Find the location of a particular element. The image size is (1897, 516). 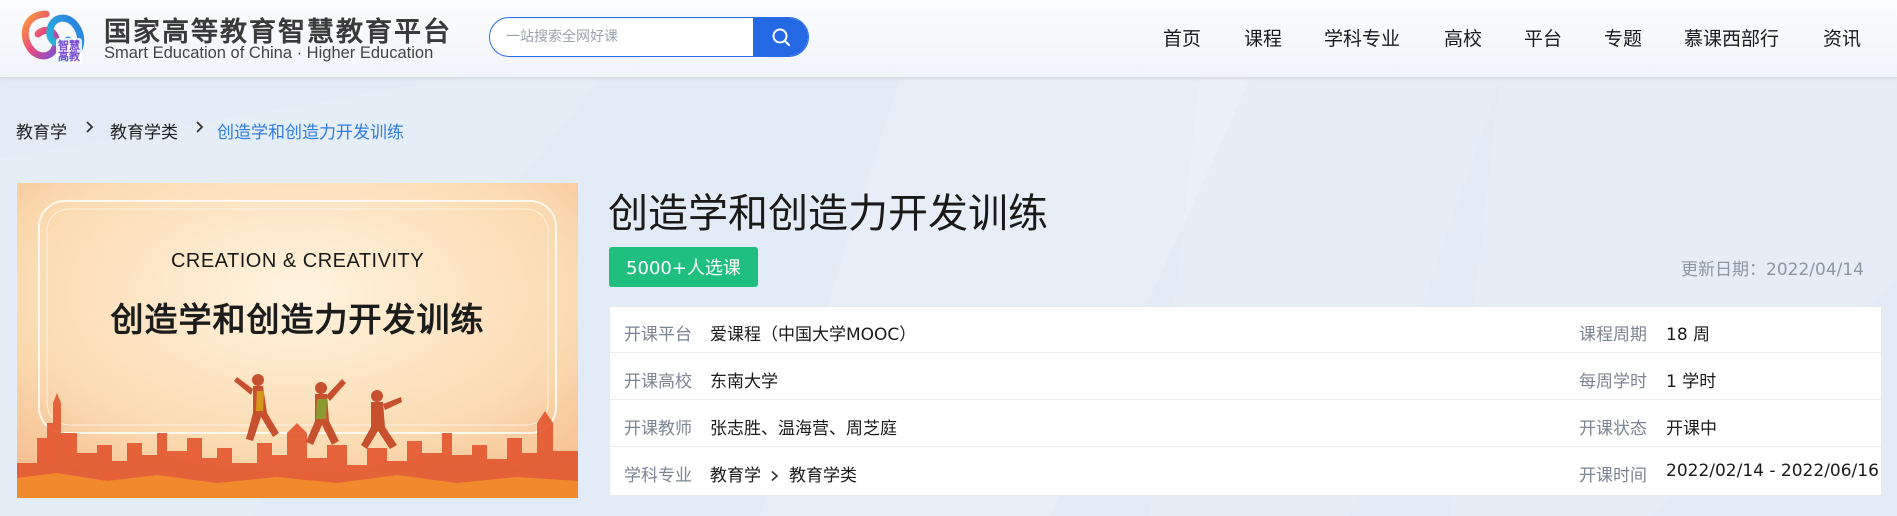

discipline-value: 教育学 教育学类 is located at coordinates (783, 473).